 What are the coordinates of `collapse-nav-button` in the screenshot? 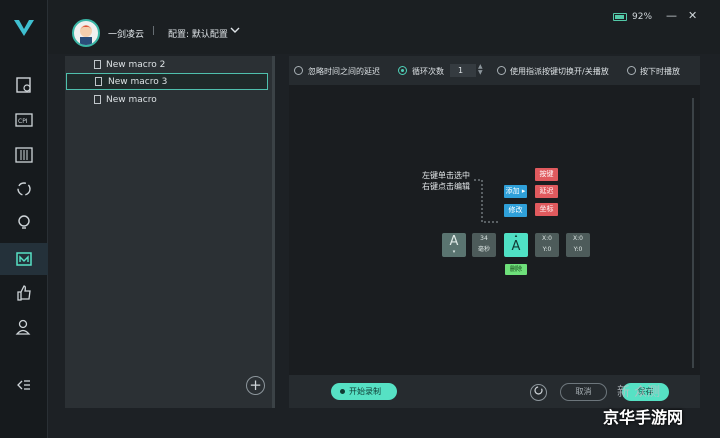 It's located at (24, 385).